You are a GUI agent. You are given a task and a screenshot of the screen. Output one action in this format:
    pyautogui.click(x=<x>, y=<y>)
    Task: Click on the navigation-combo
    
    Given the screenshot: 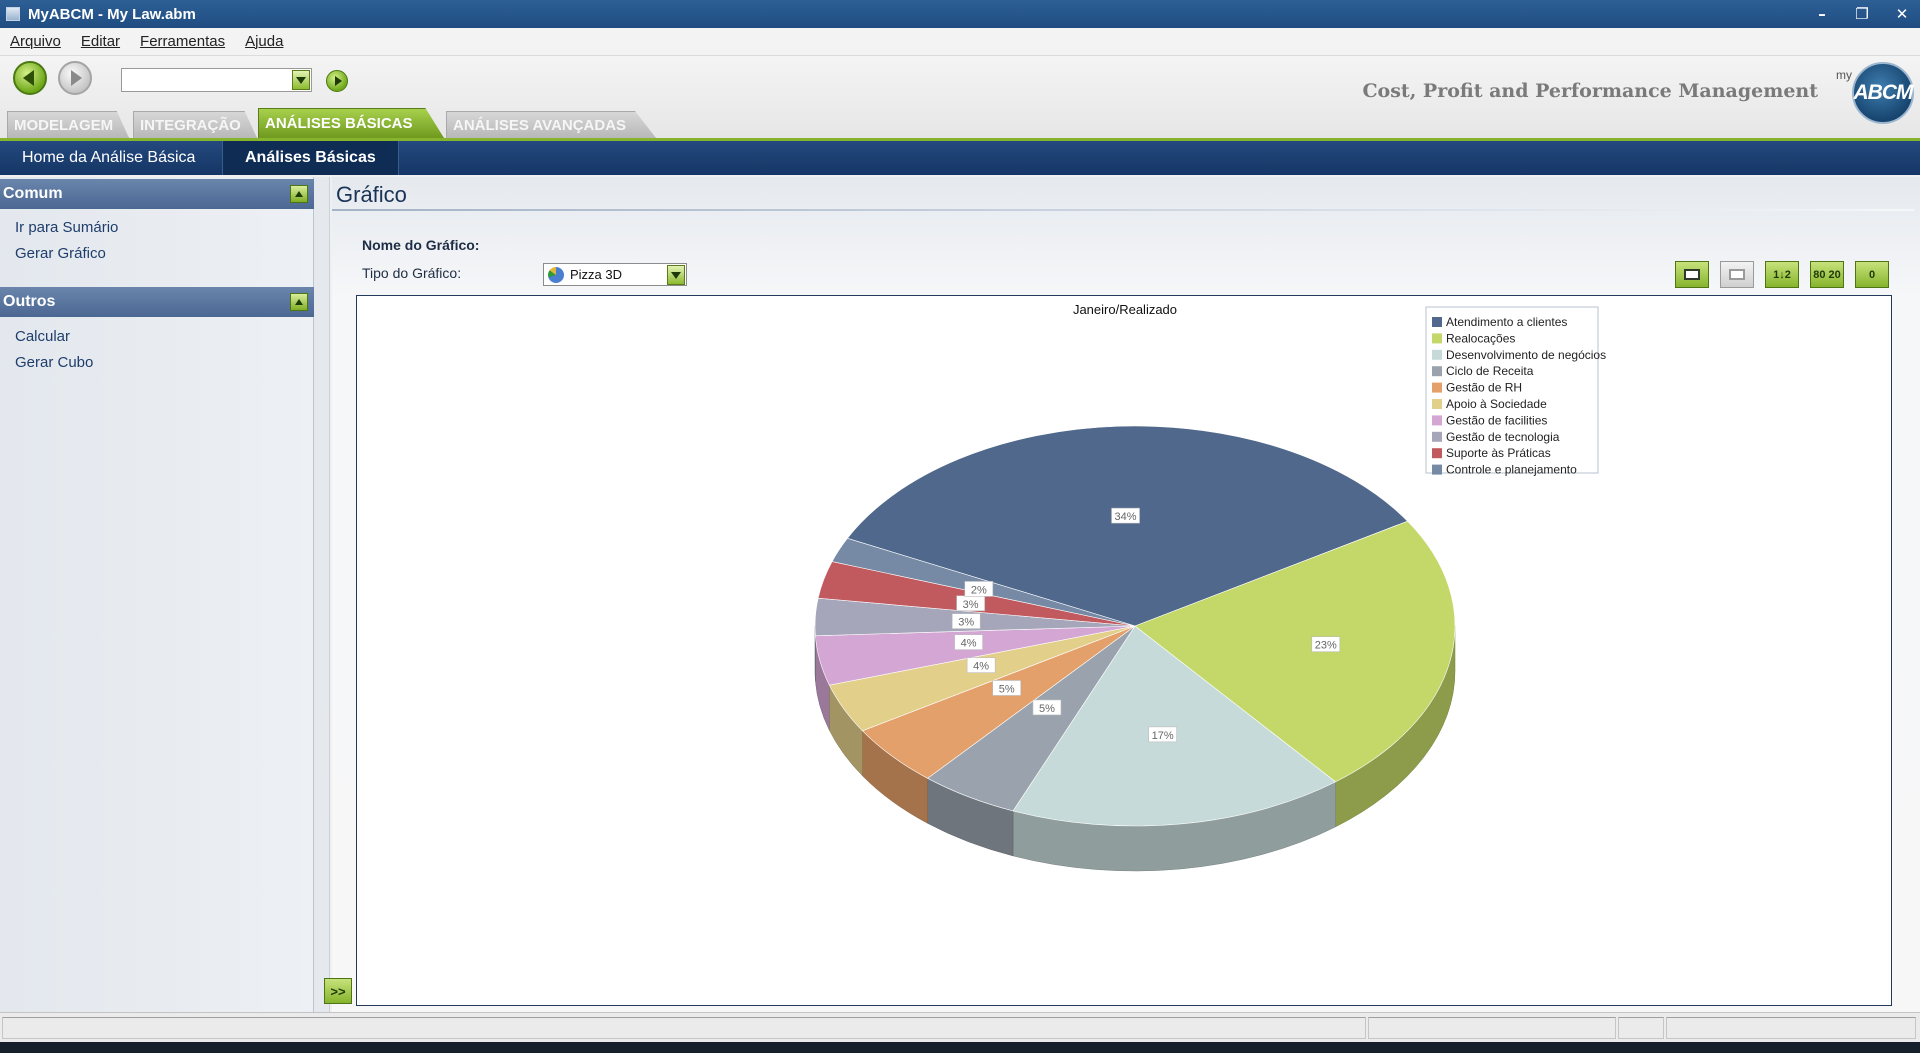 What is the action you would take?
    pyautogui.click(x=216, y=80)
    